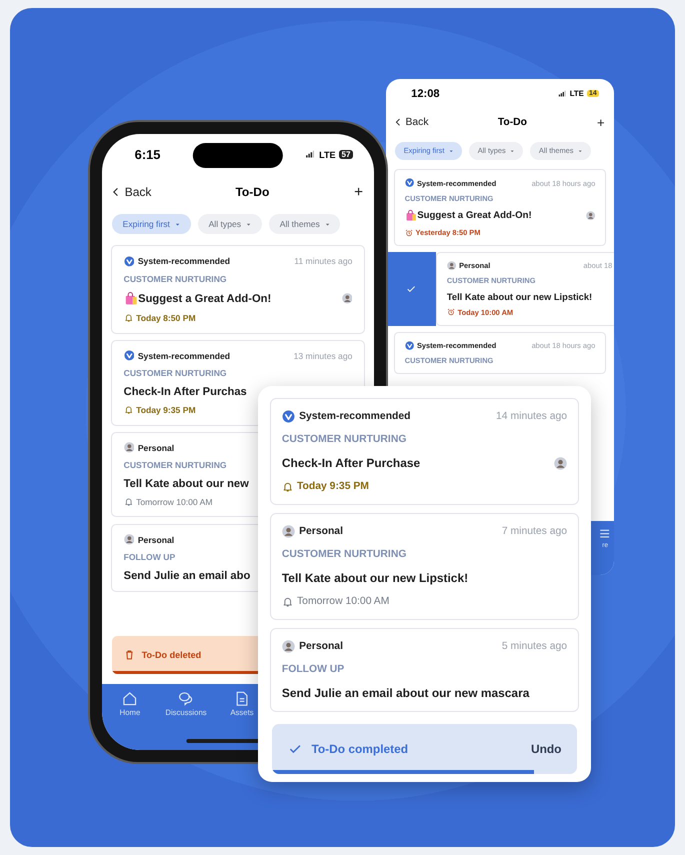  I want to click on battery-indicator: 57, so click(346, 155).